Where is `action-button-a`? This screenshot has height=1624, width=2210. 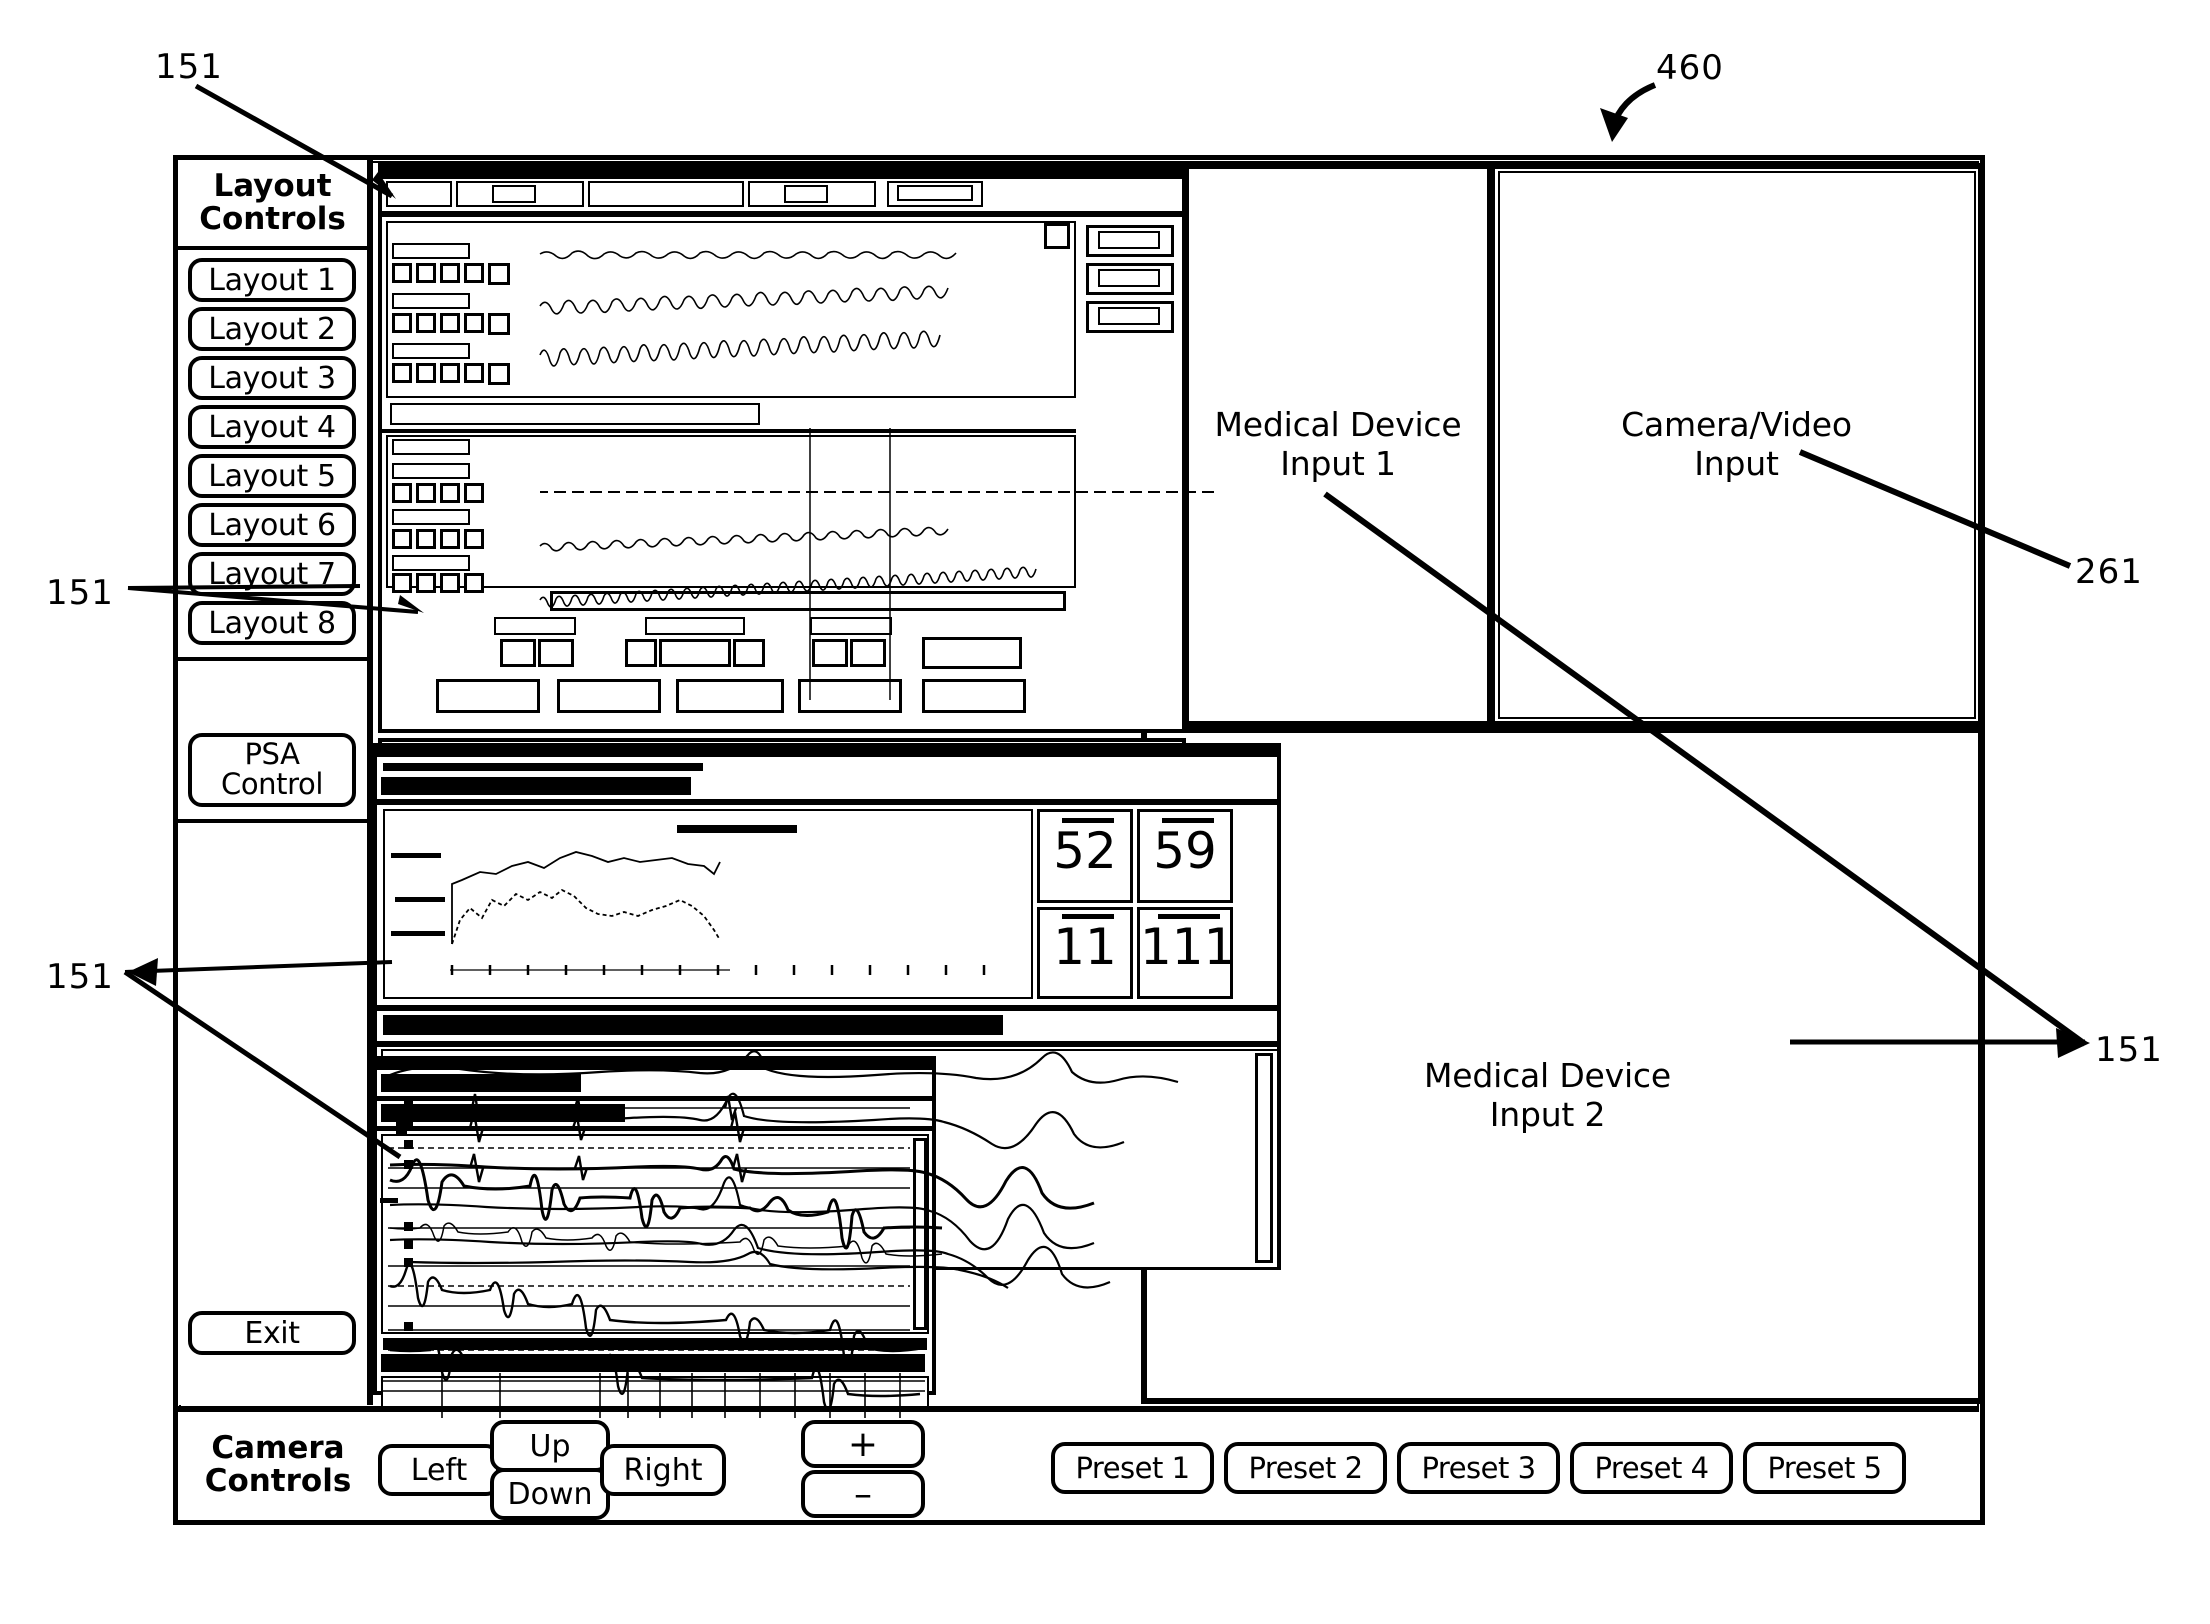 action-button-a is located at coordinates (972, 653).